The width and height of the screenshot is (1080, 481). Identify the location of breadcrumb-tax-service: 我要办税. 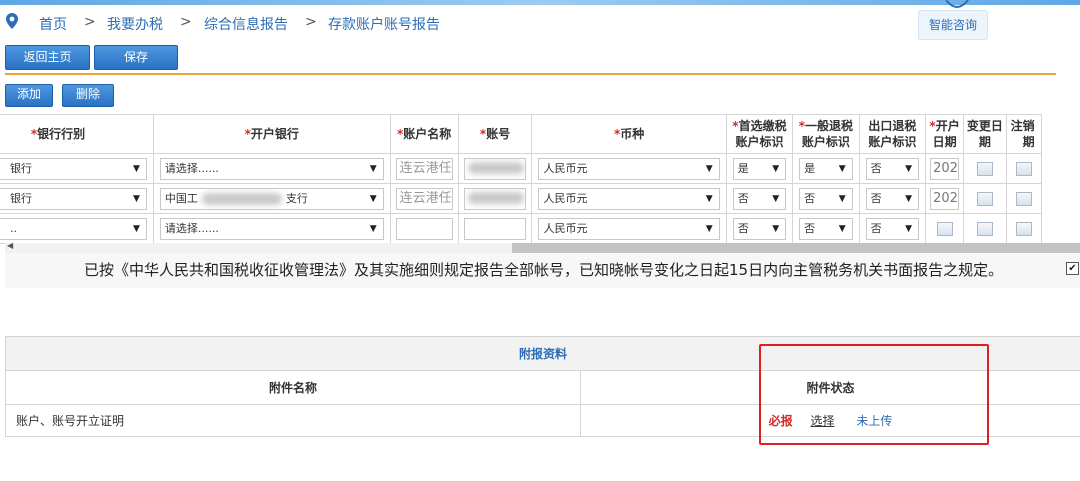
(135, 24).